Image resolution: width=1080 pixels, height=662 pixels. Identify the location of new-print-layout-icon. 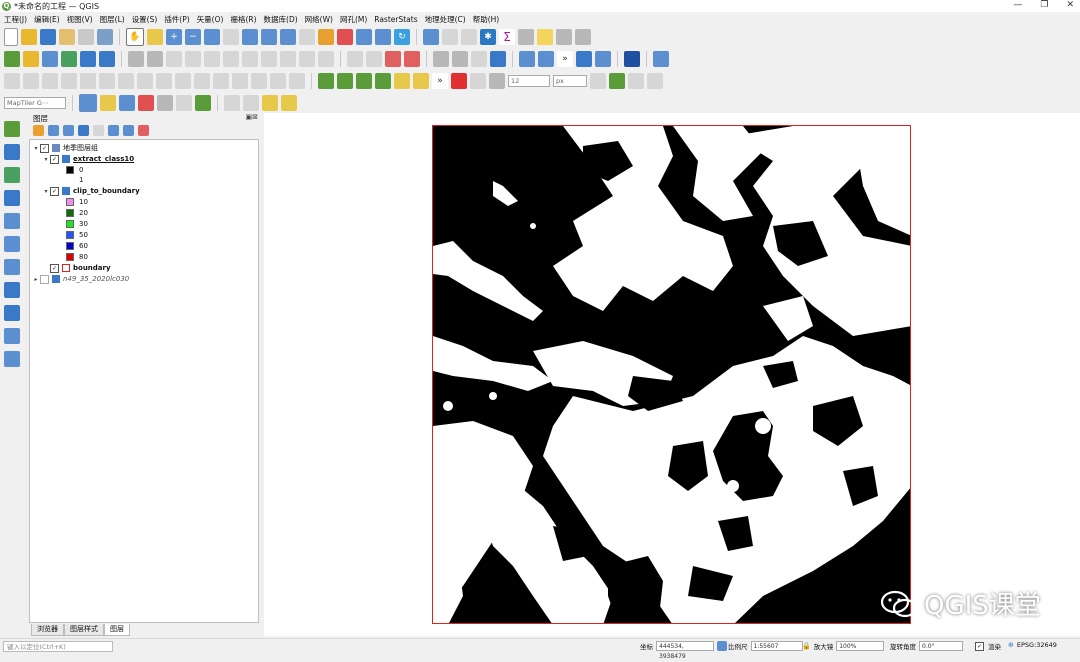
(67, 37).